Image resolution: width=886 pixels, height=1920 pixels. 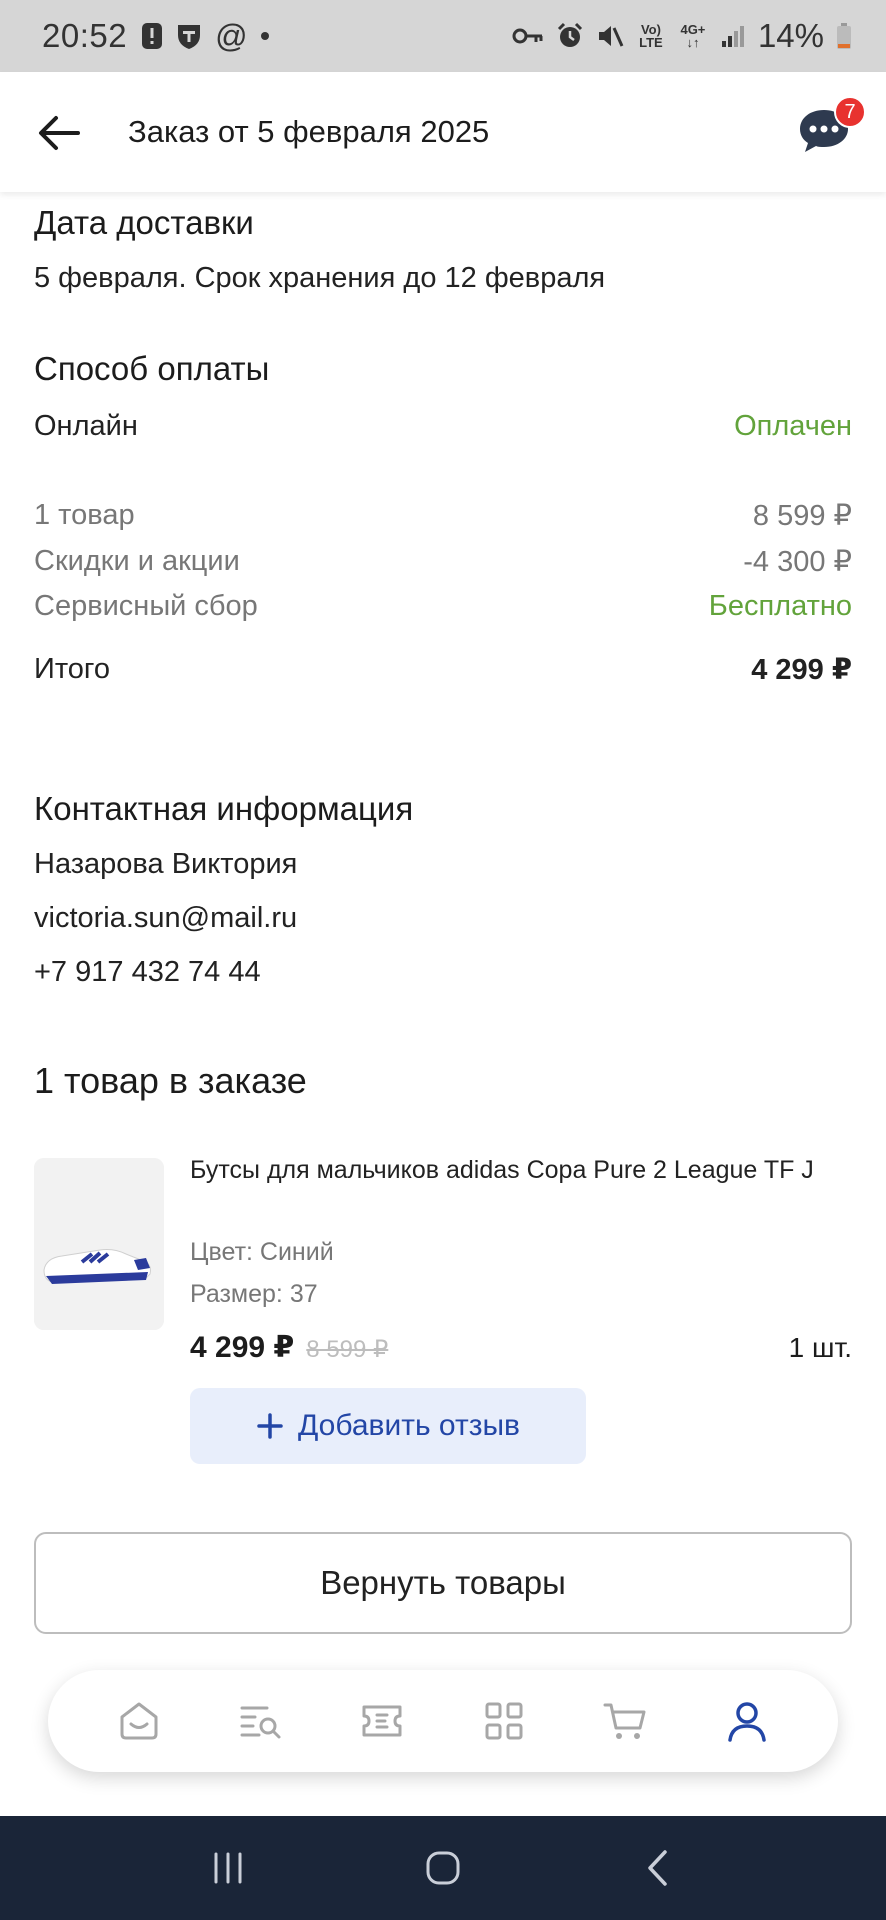 I want to click on contact-name: Назарова Виктория, so click(x=166, y=864).